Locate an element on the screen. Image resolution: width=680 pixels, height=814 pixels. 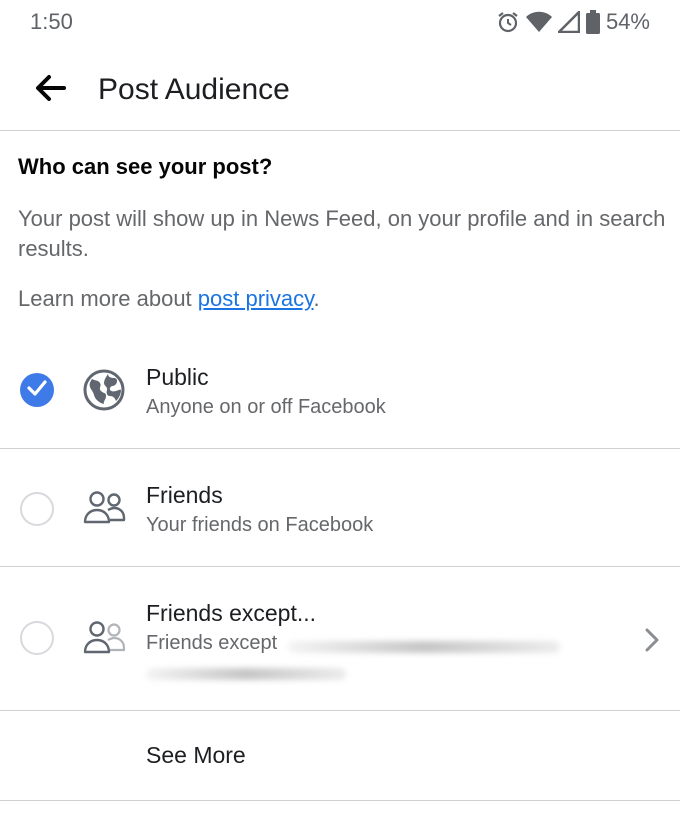
chevron-right-icon is located at coordinates (652, 640).